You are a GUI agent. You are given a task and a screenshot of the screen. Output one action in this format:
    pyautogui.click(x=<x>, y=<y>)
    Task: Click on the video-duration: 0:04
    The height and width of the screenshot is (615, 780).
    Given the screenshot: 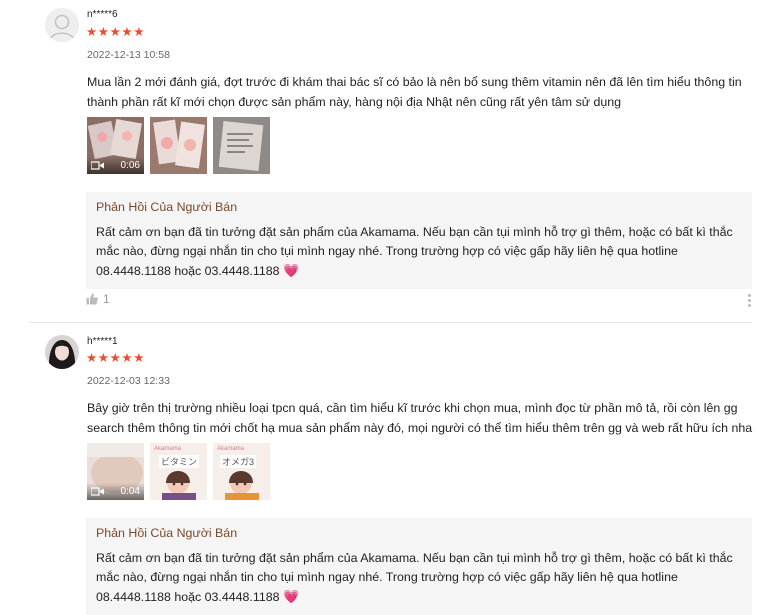 What is the action you would take?
    pyautogui.click(x=130, y=491)
    